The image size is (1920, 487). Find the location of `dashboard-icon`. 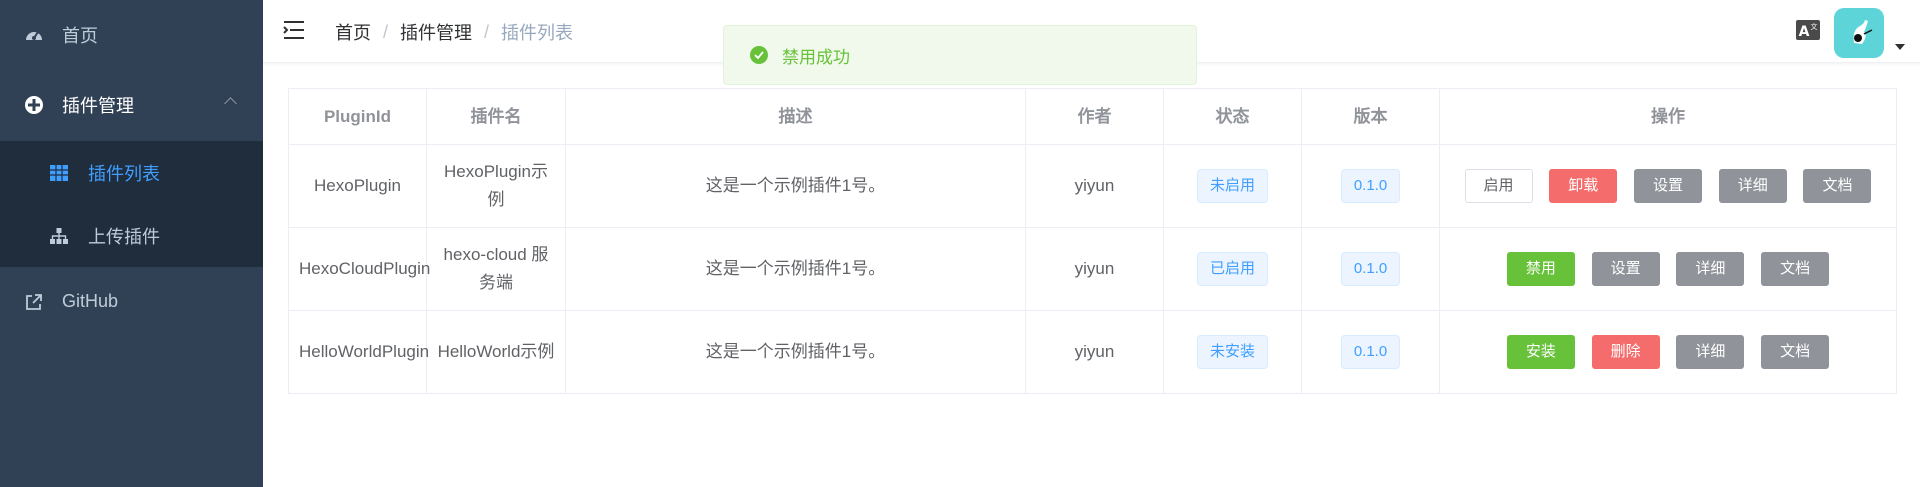

dashboard-icon is located at coordinates (34, 35).